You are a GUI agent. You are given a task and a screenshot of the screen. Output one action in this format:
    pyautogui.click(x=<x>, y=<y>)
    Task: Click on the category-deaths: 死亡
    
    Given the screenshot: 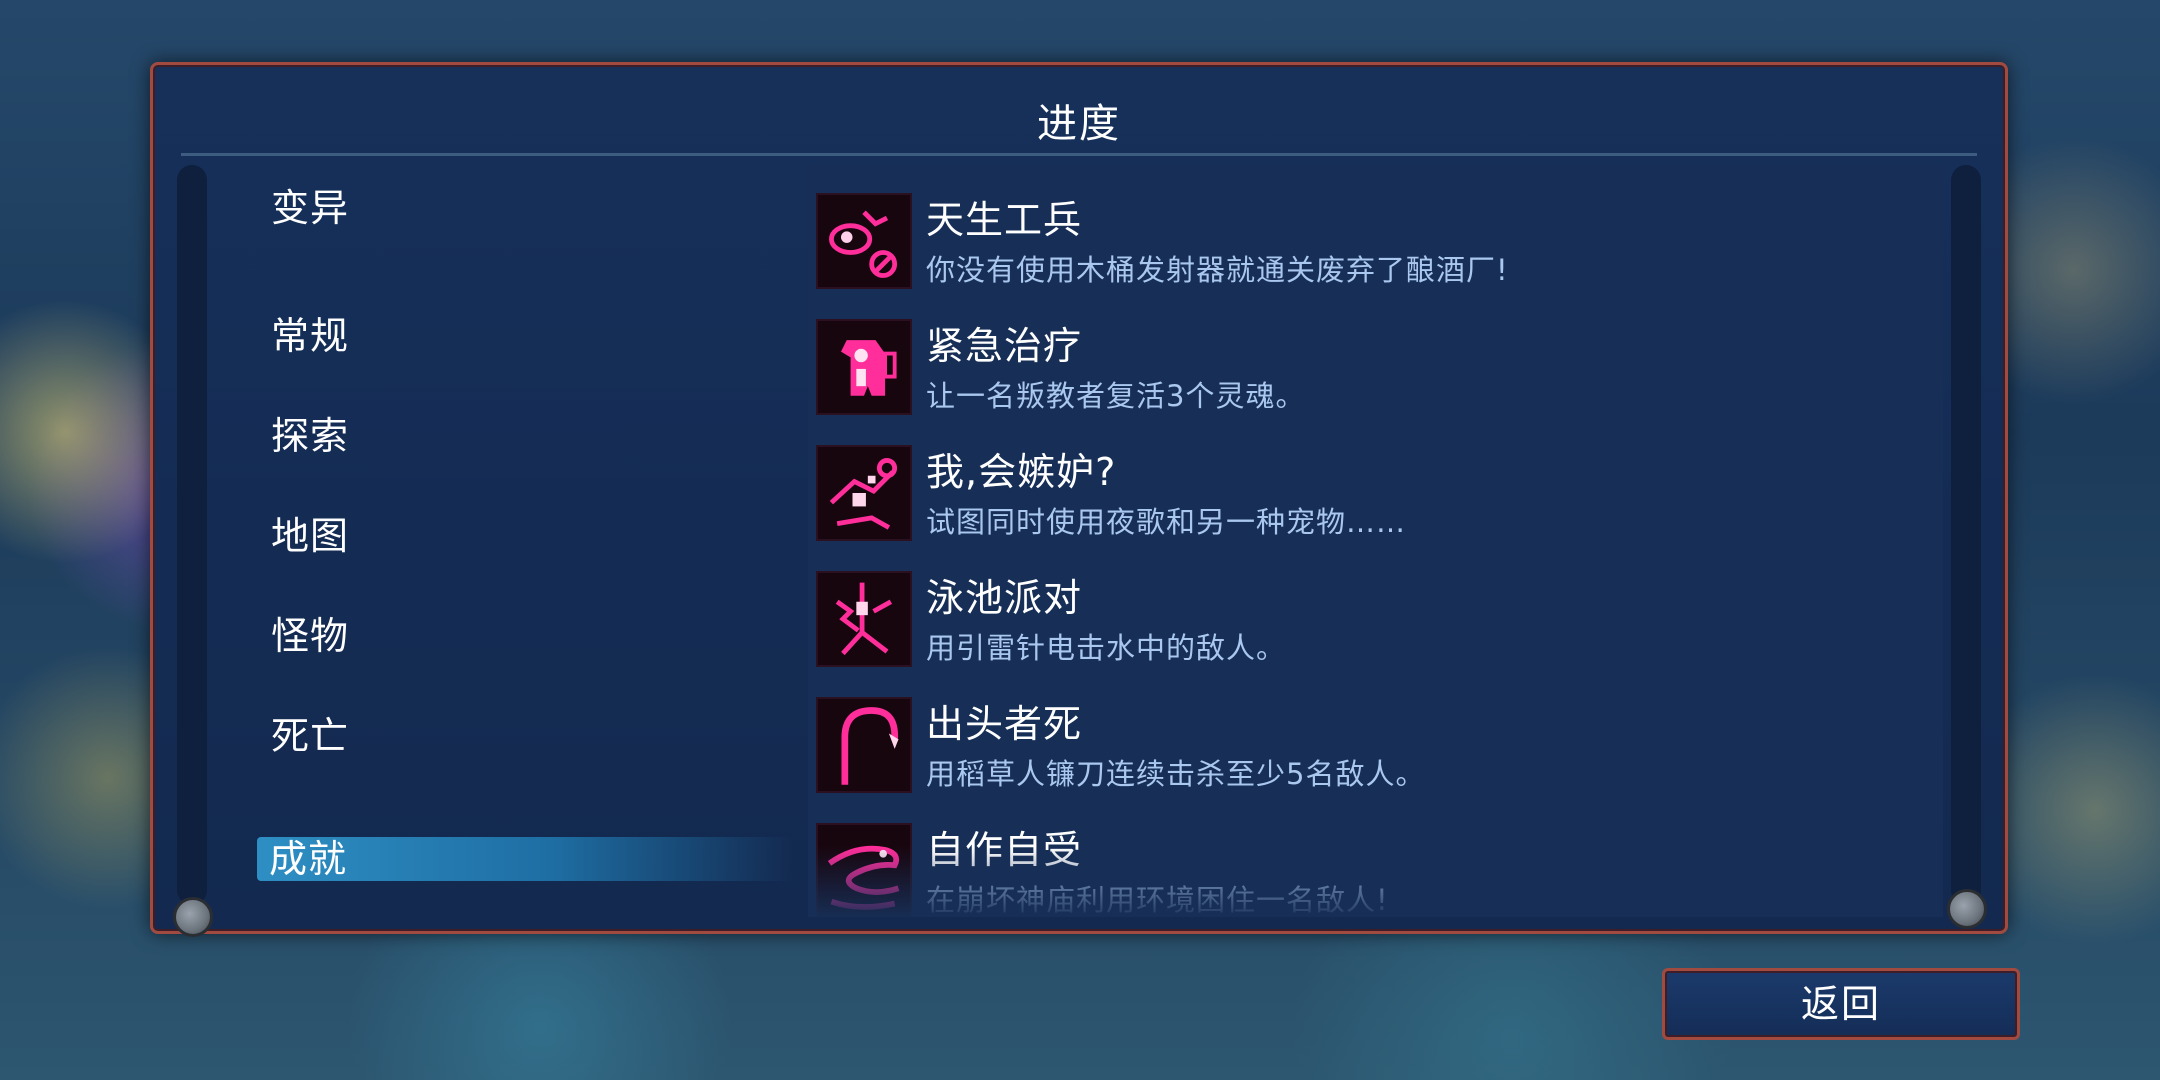 What is the action you would take?
    pyautogui.click(x=317, y=732)
    